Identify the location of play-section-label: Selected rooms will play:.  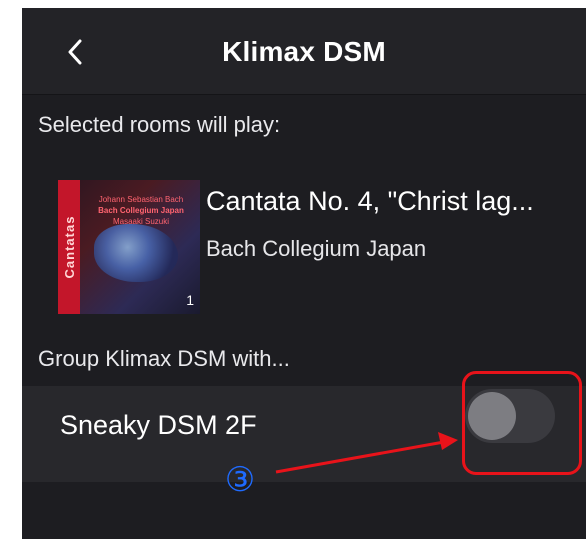
(159, 124).